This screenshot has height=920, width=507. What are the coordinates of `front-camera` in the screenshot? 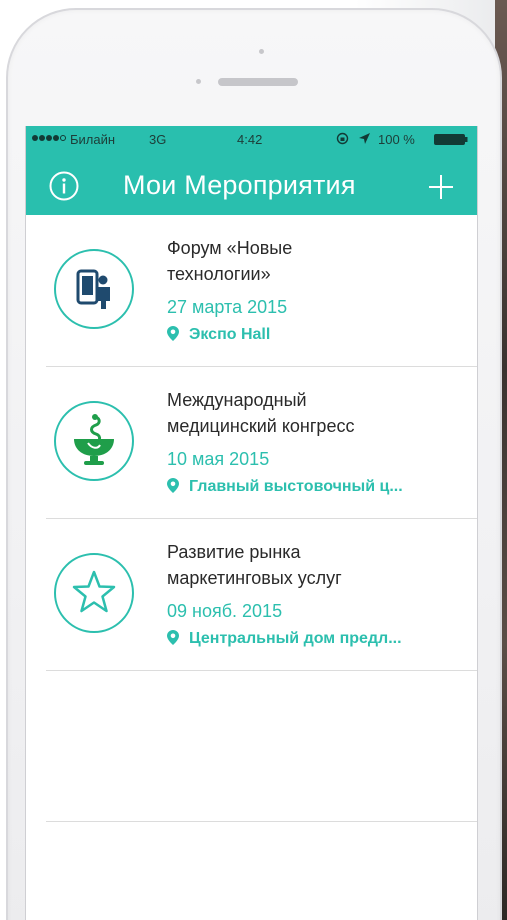 It's located at (261, 51).